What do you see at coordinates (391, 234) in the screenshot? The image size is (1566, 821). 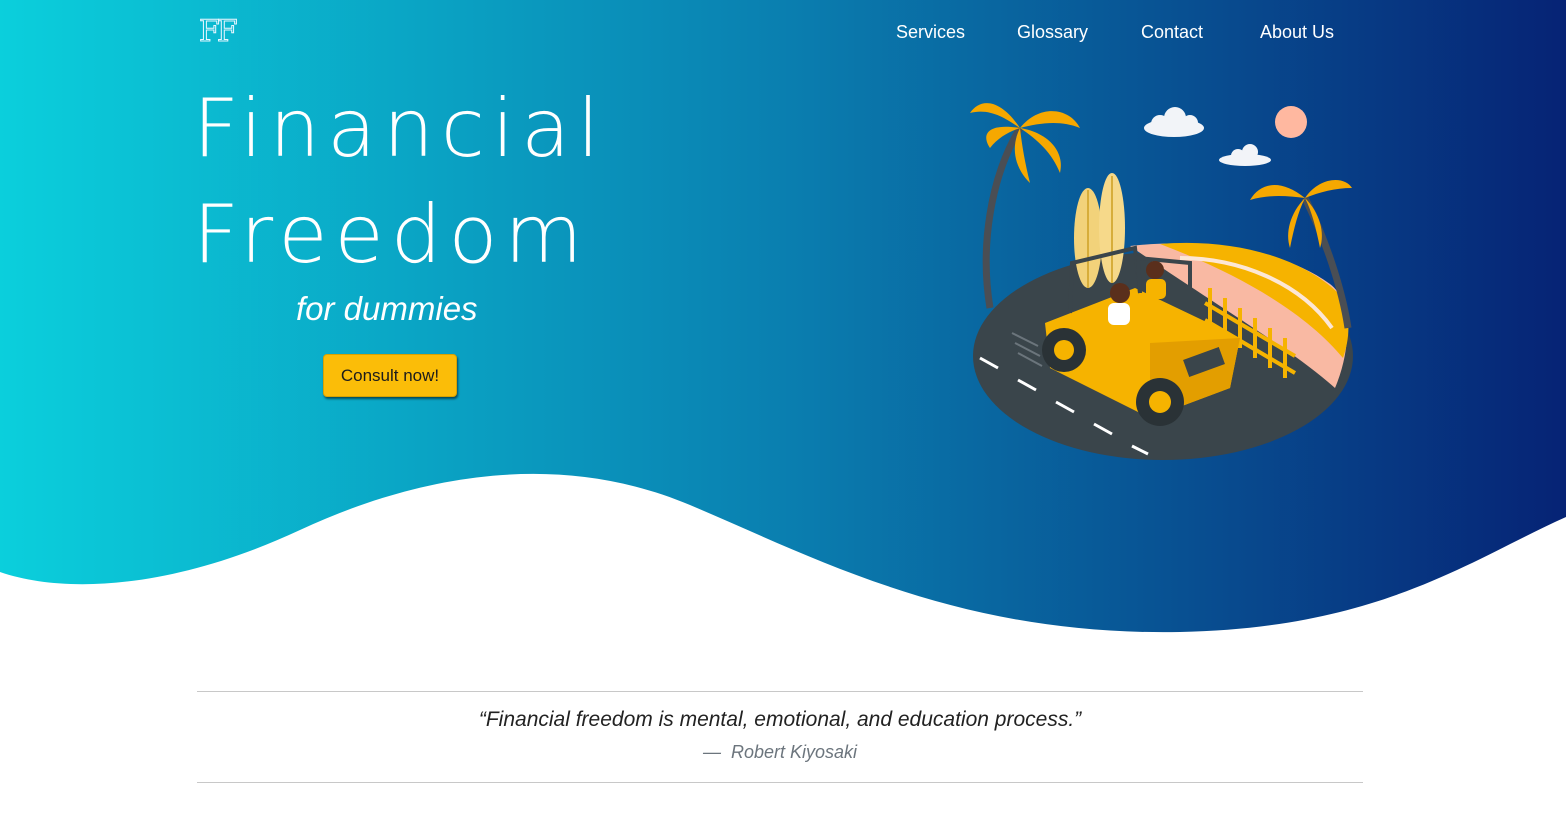 I see `hero-title-line-2: Freedom` at bounding box center [391, 234].